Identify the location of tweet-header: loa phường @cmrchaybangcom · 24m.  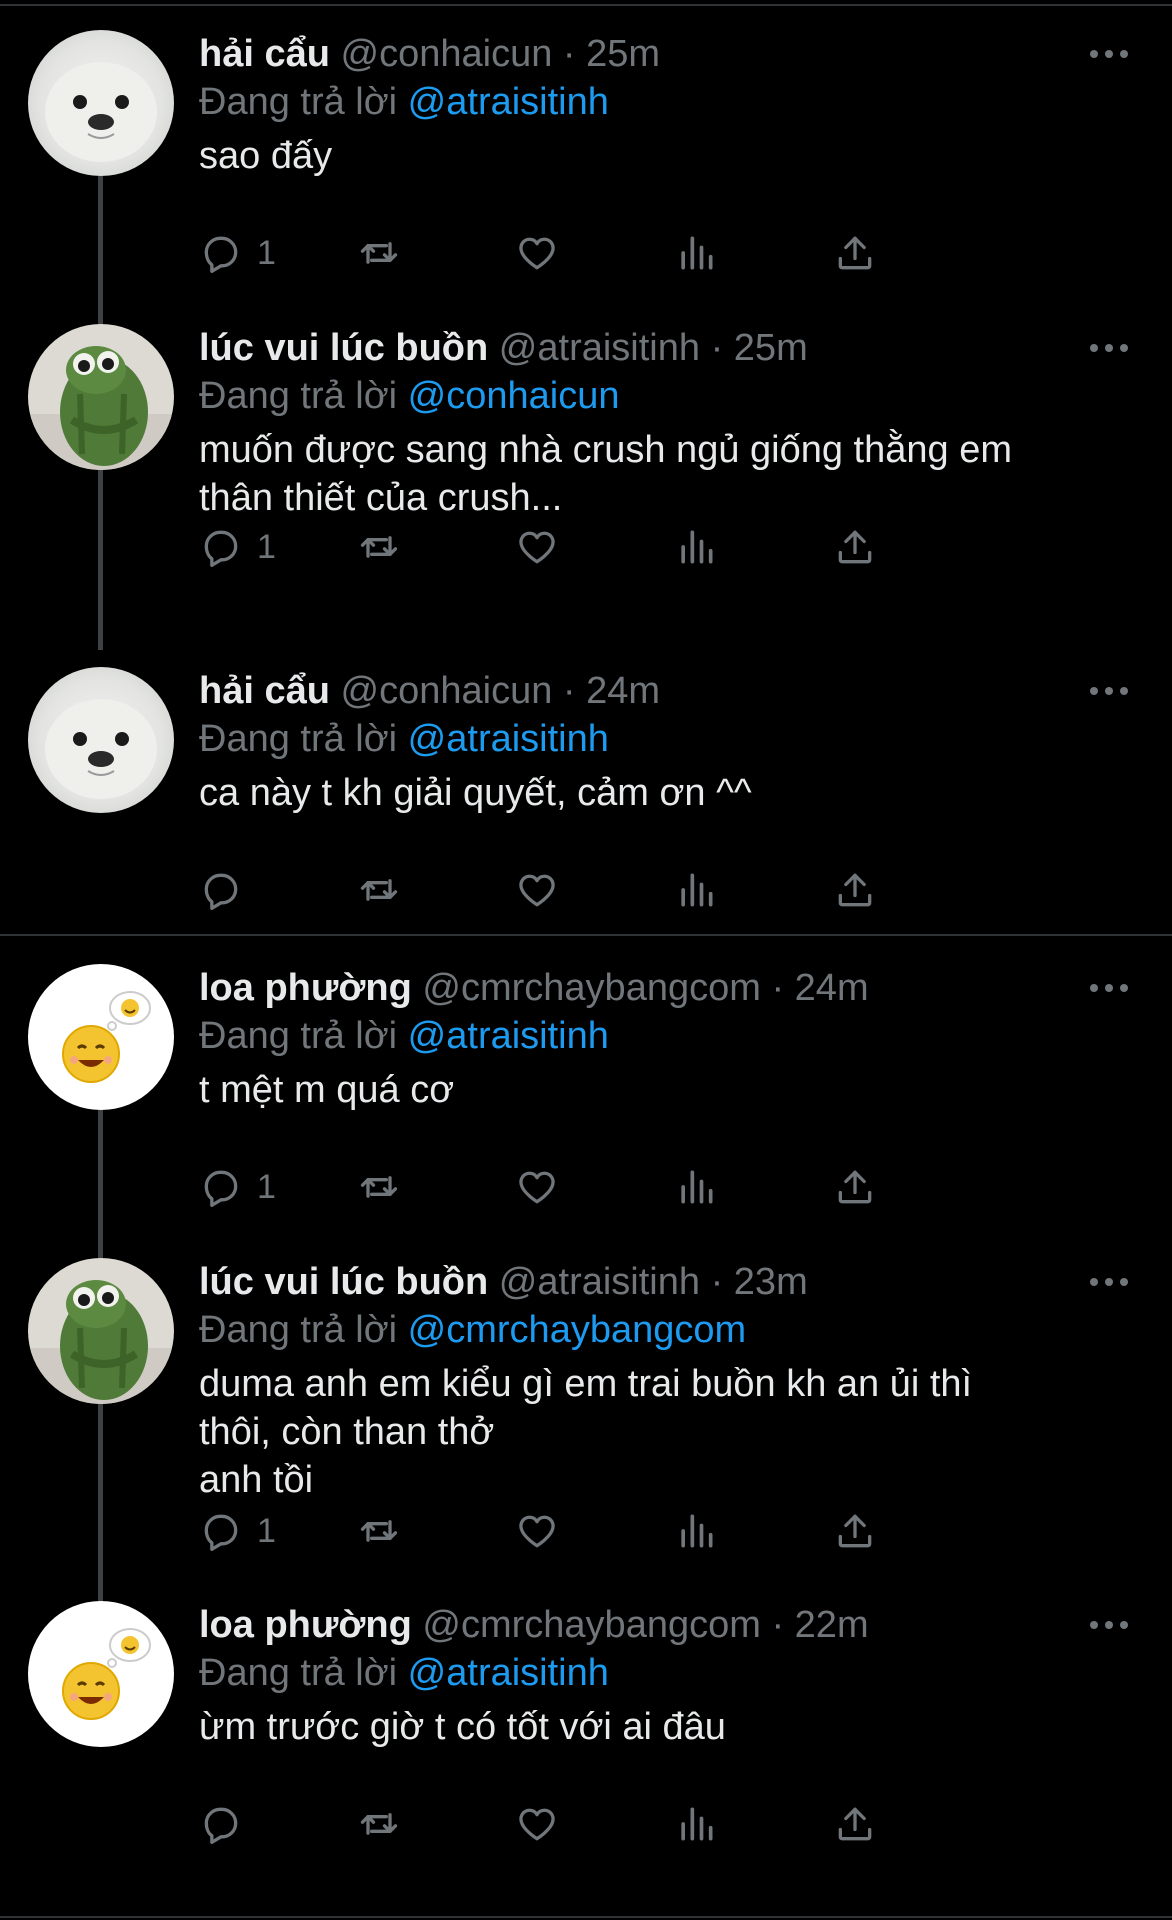
(625, 988).